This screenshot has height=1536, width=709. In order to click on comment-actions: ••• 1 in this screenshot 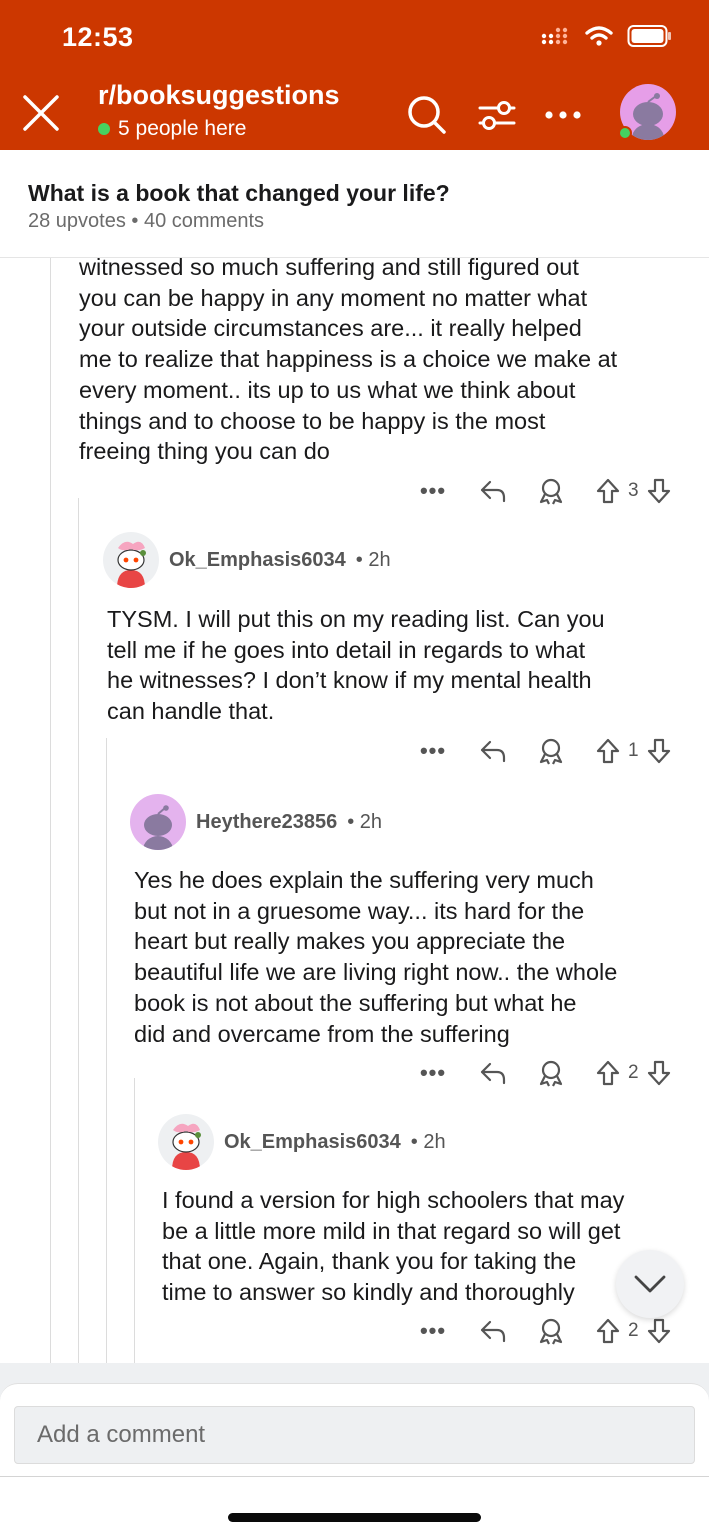, I will do `click(545, 751)`.